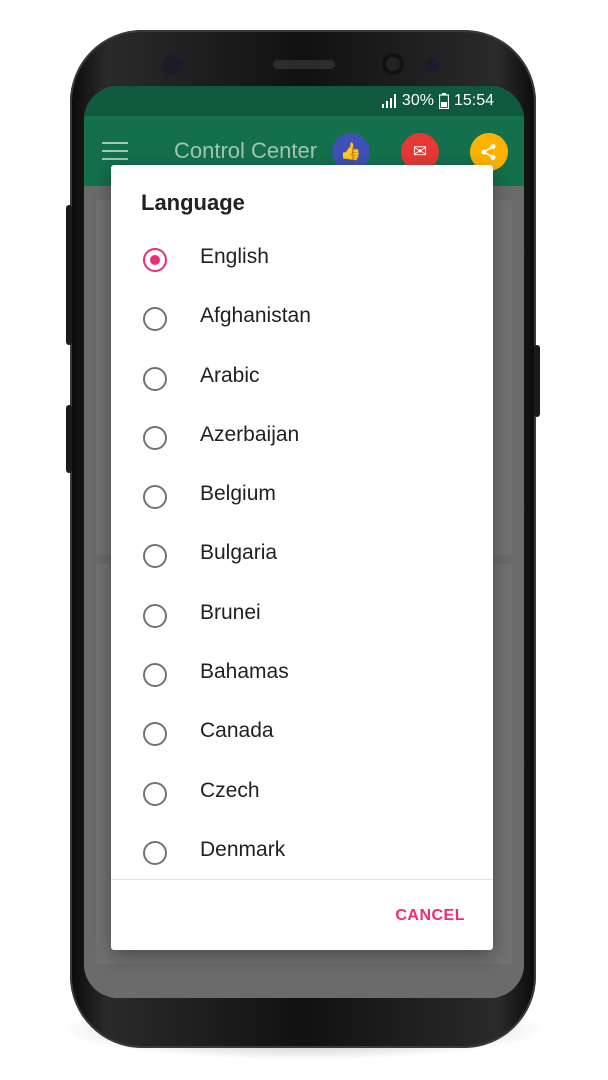 Image resolution: width=608 pixels, height=1080 pixels. I want to click on dialog-divider, so click(302, 879).